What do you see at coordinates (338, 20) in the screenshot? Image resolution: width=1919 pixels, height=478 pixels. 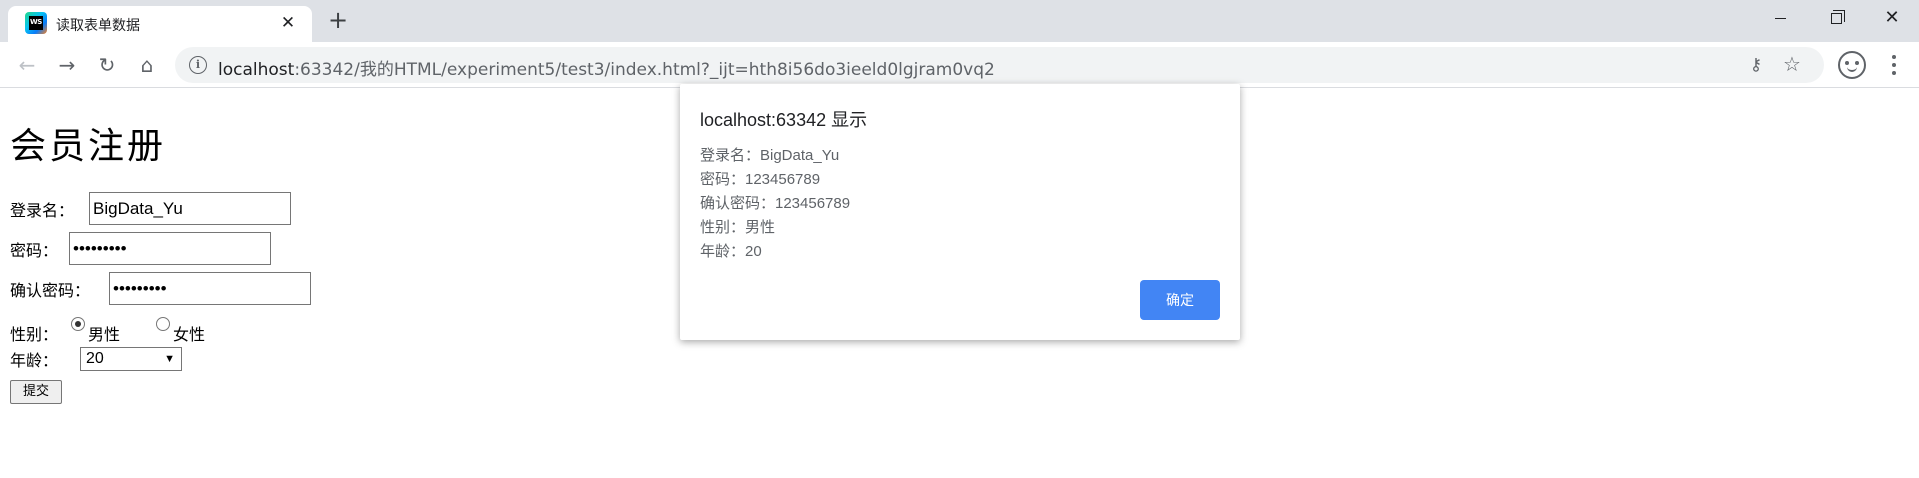 I see `new-tab-button: +` at bounding box center [338, 20].